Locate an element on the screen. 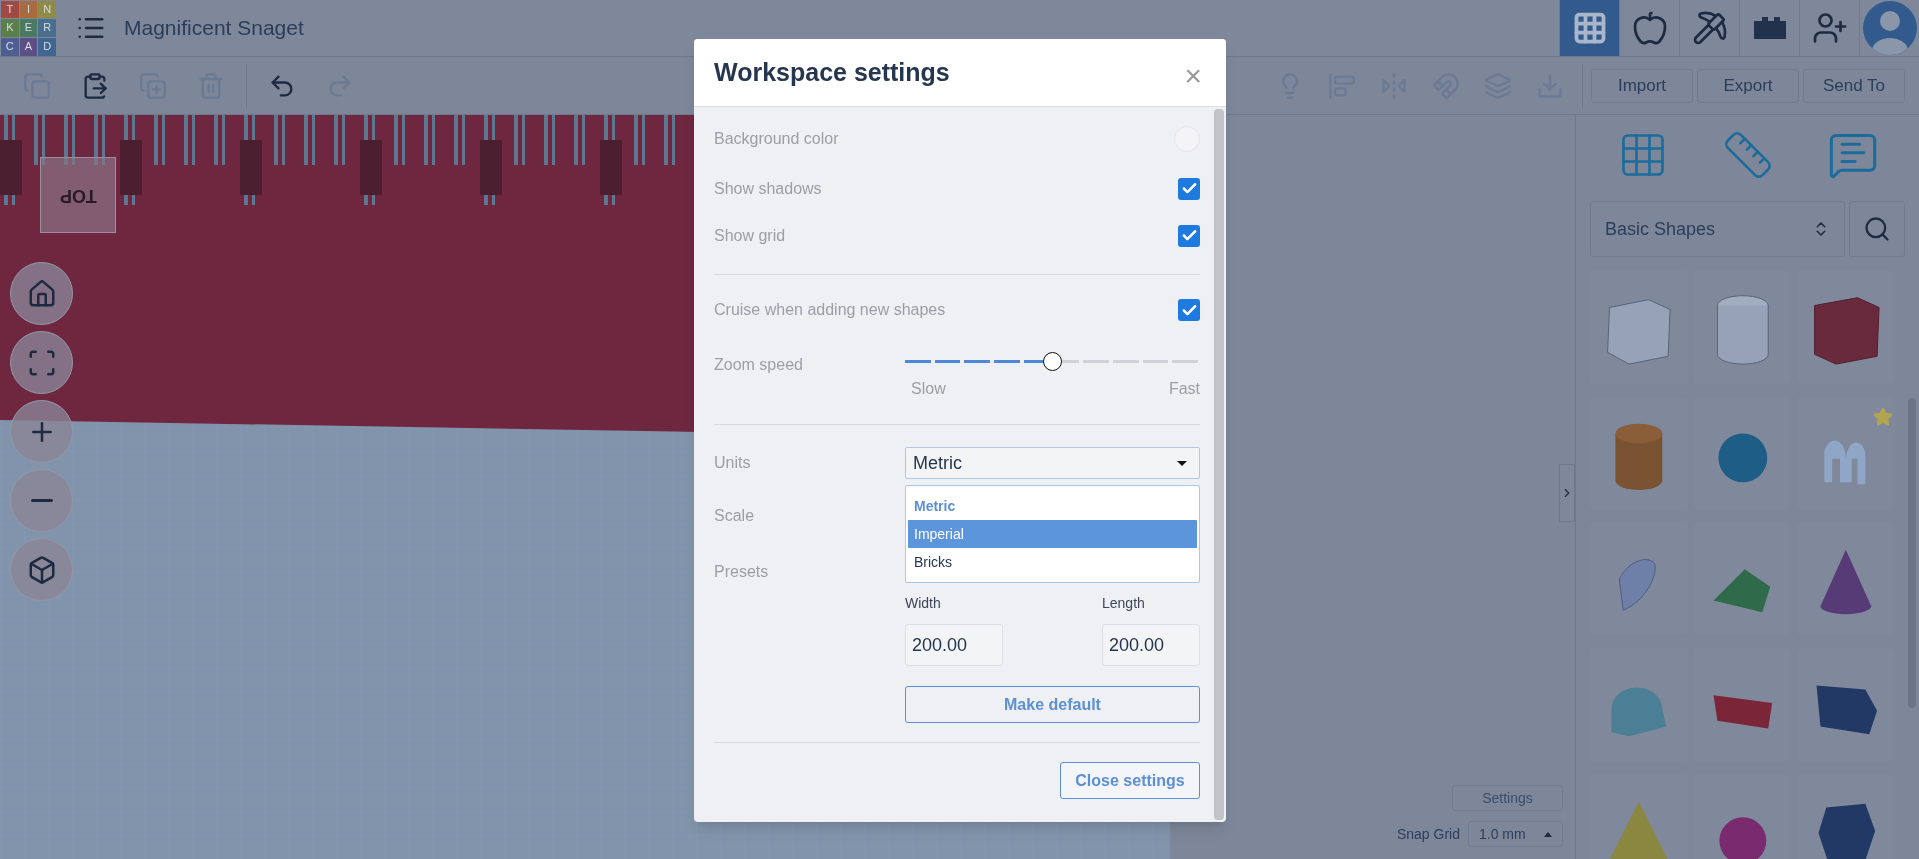  dialog-title: Workspace settings is located at coordinates (832, 72).